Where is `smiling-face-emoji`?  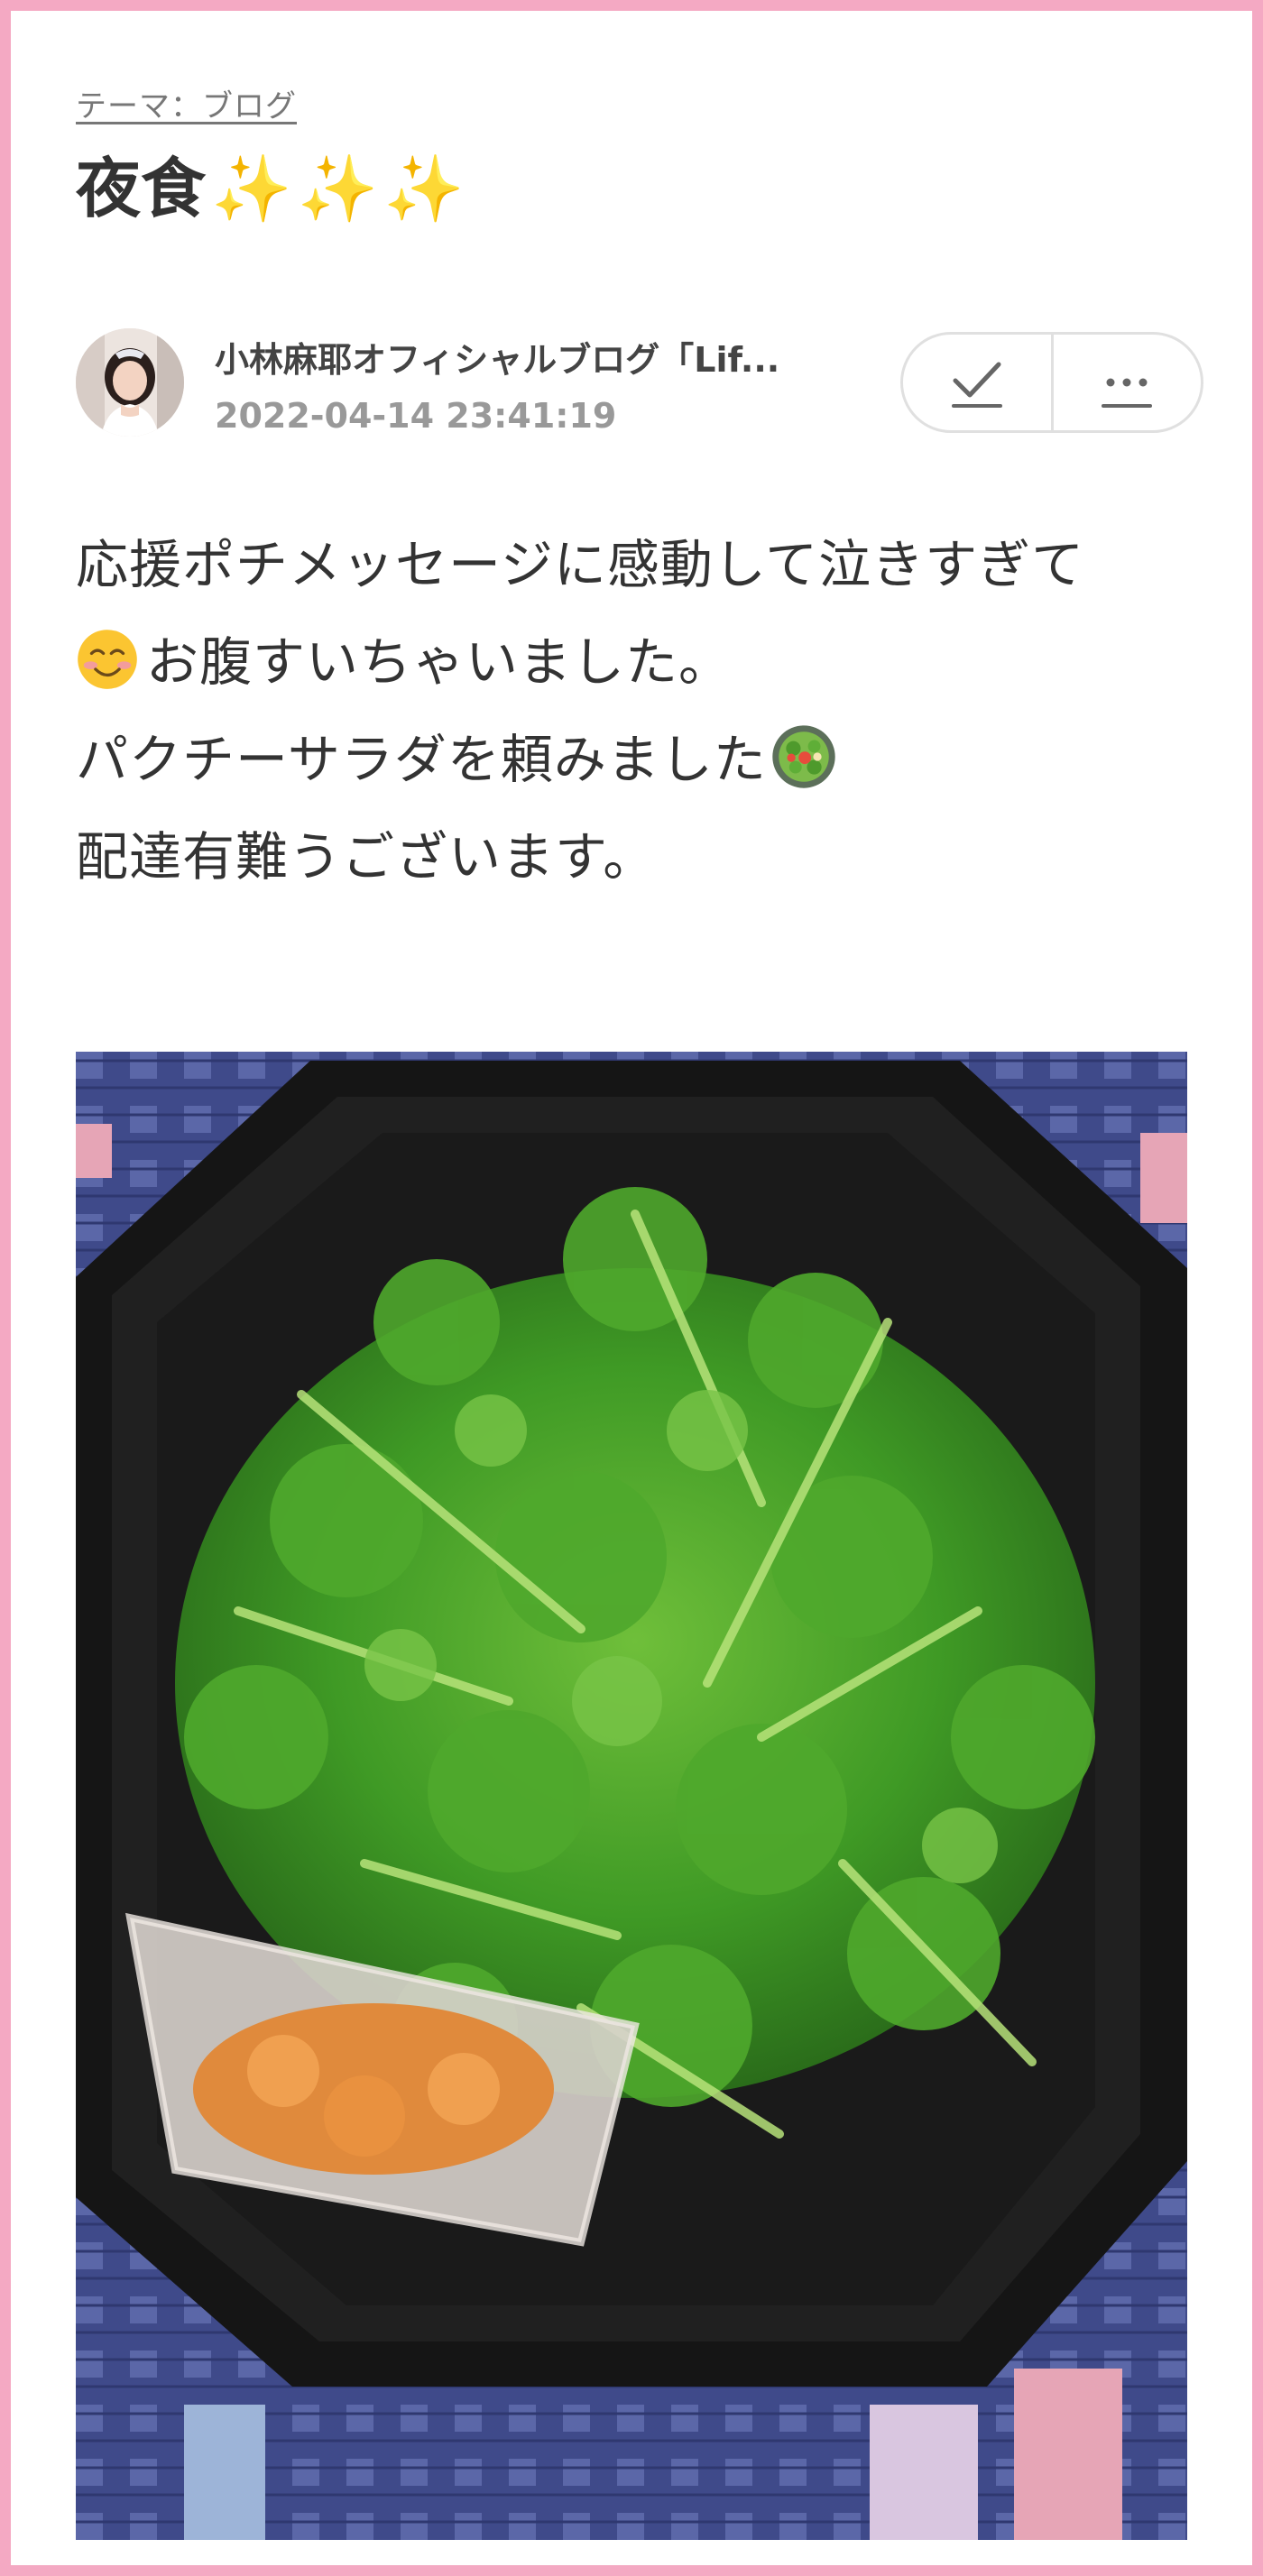 smiling-face-emoji is located at coordinates (107, 659).